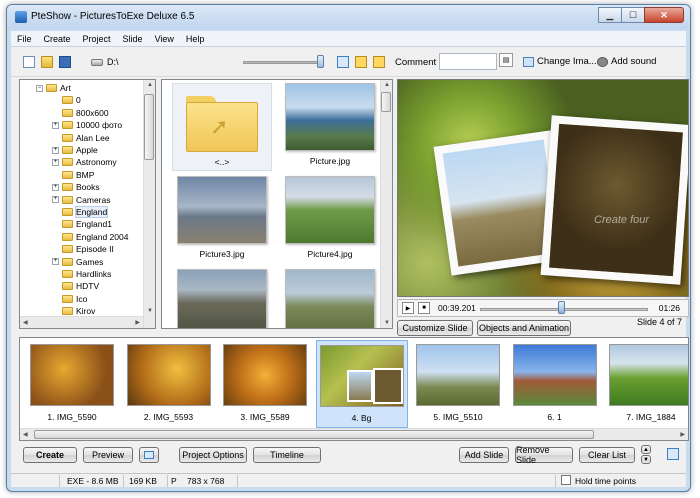 This screenshot has height=498, width=700. What do you see at coordinates (168, 417) in the screenshot?
I see `slide-label: 2. IMG_5593` at bounding box center [168, 417].